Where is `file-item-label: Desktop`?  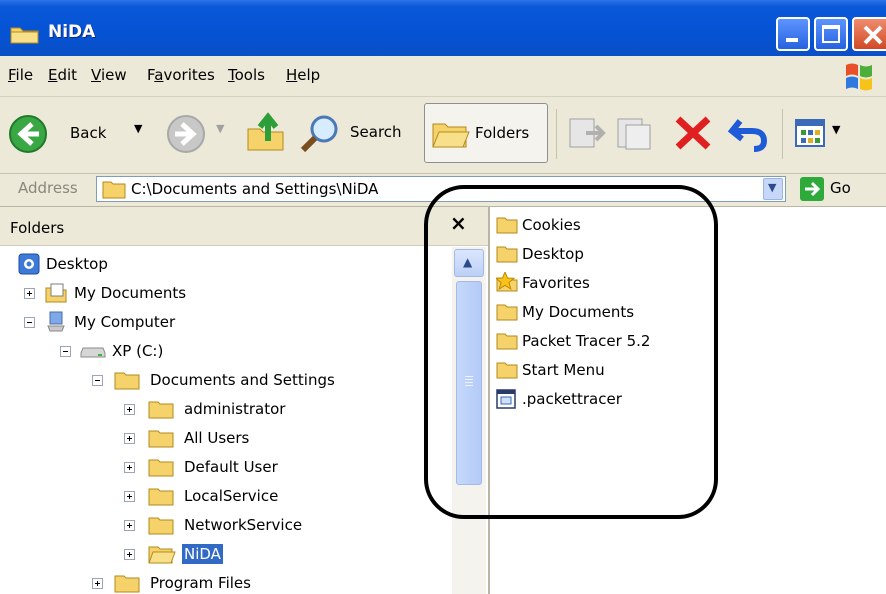 file-item-label: Desktop is located at coordinates (553, 254).